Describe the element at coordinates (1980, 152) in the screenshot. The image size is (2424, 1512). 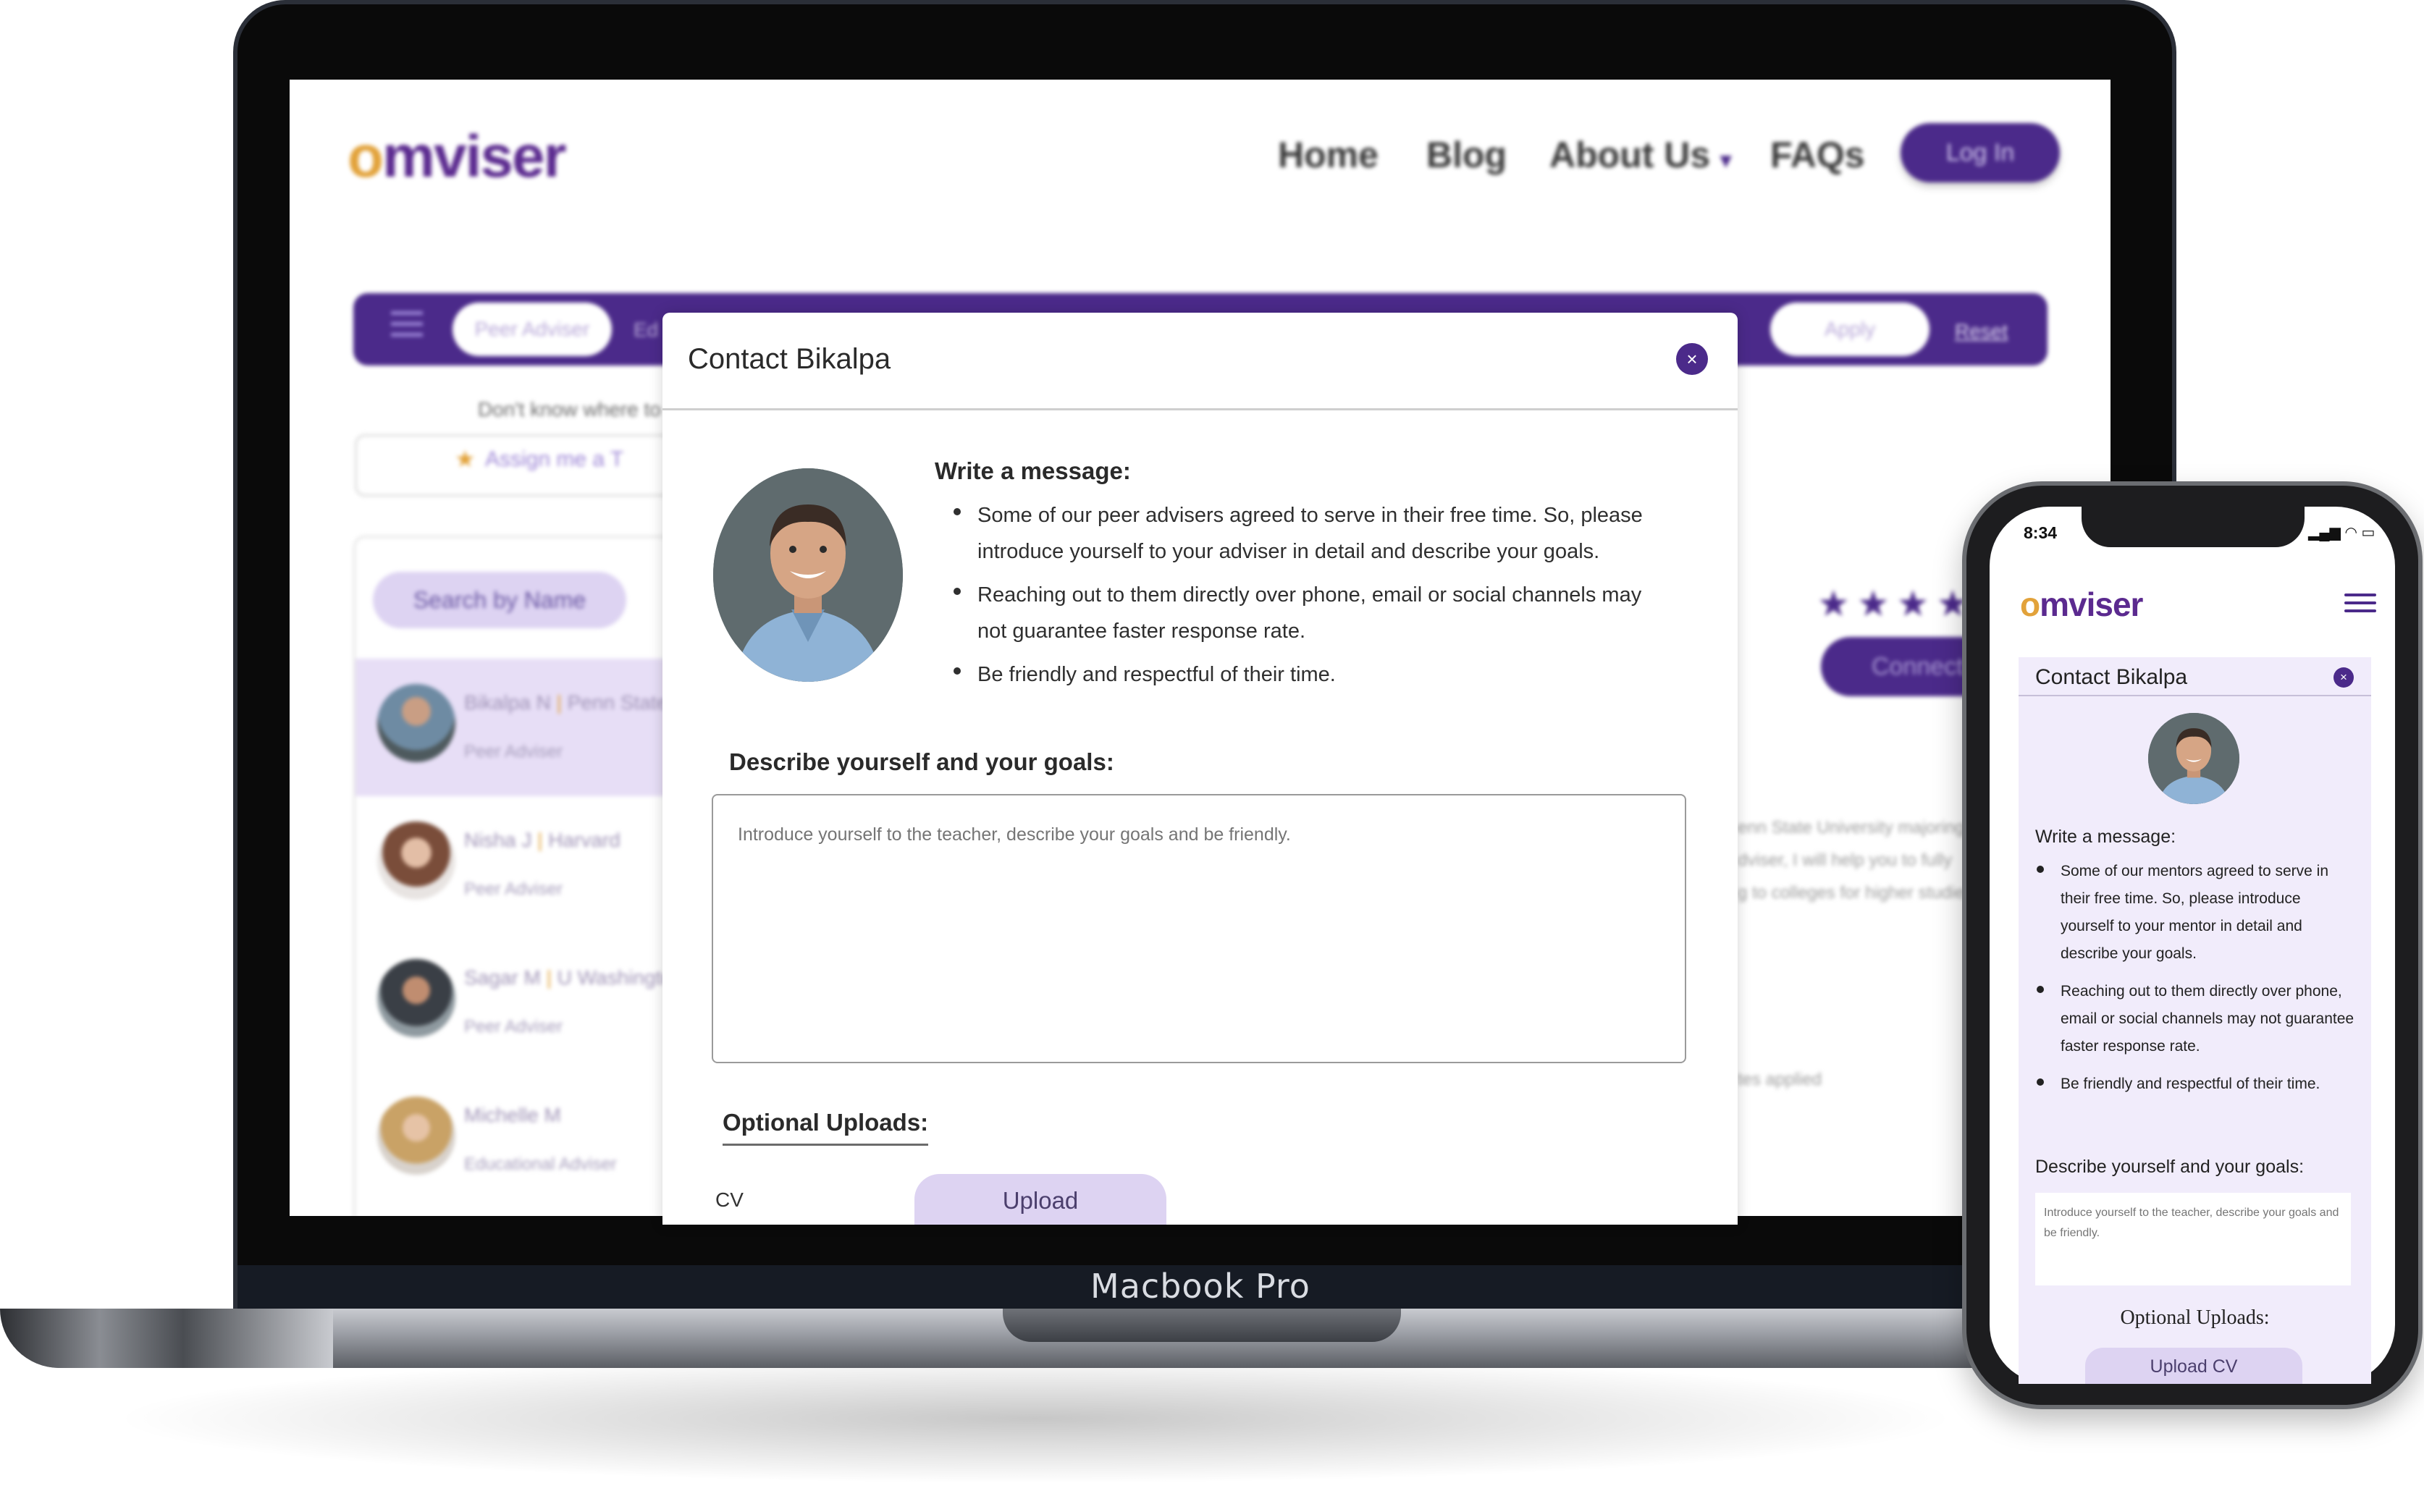
I see `login-button: Log In` at that location.